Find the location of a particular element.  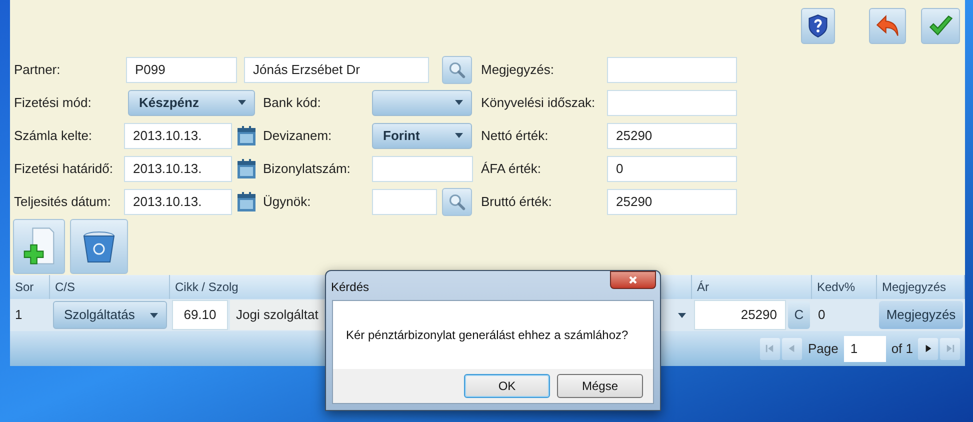

shield-help-icon is located at coordinates (818, 26).